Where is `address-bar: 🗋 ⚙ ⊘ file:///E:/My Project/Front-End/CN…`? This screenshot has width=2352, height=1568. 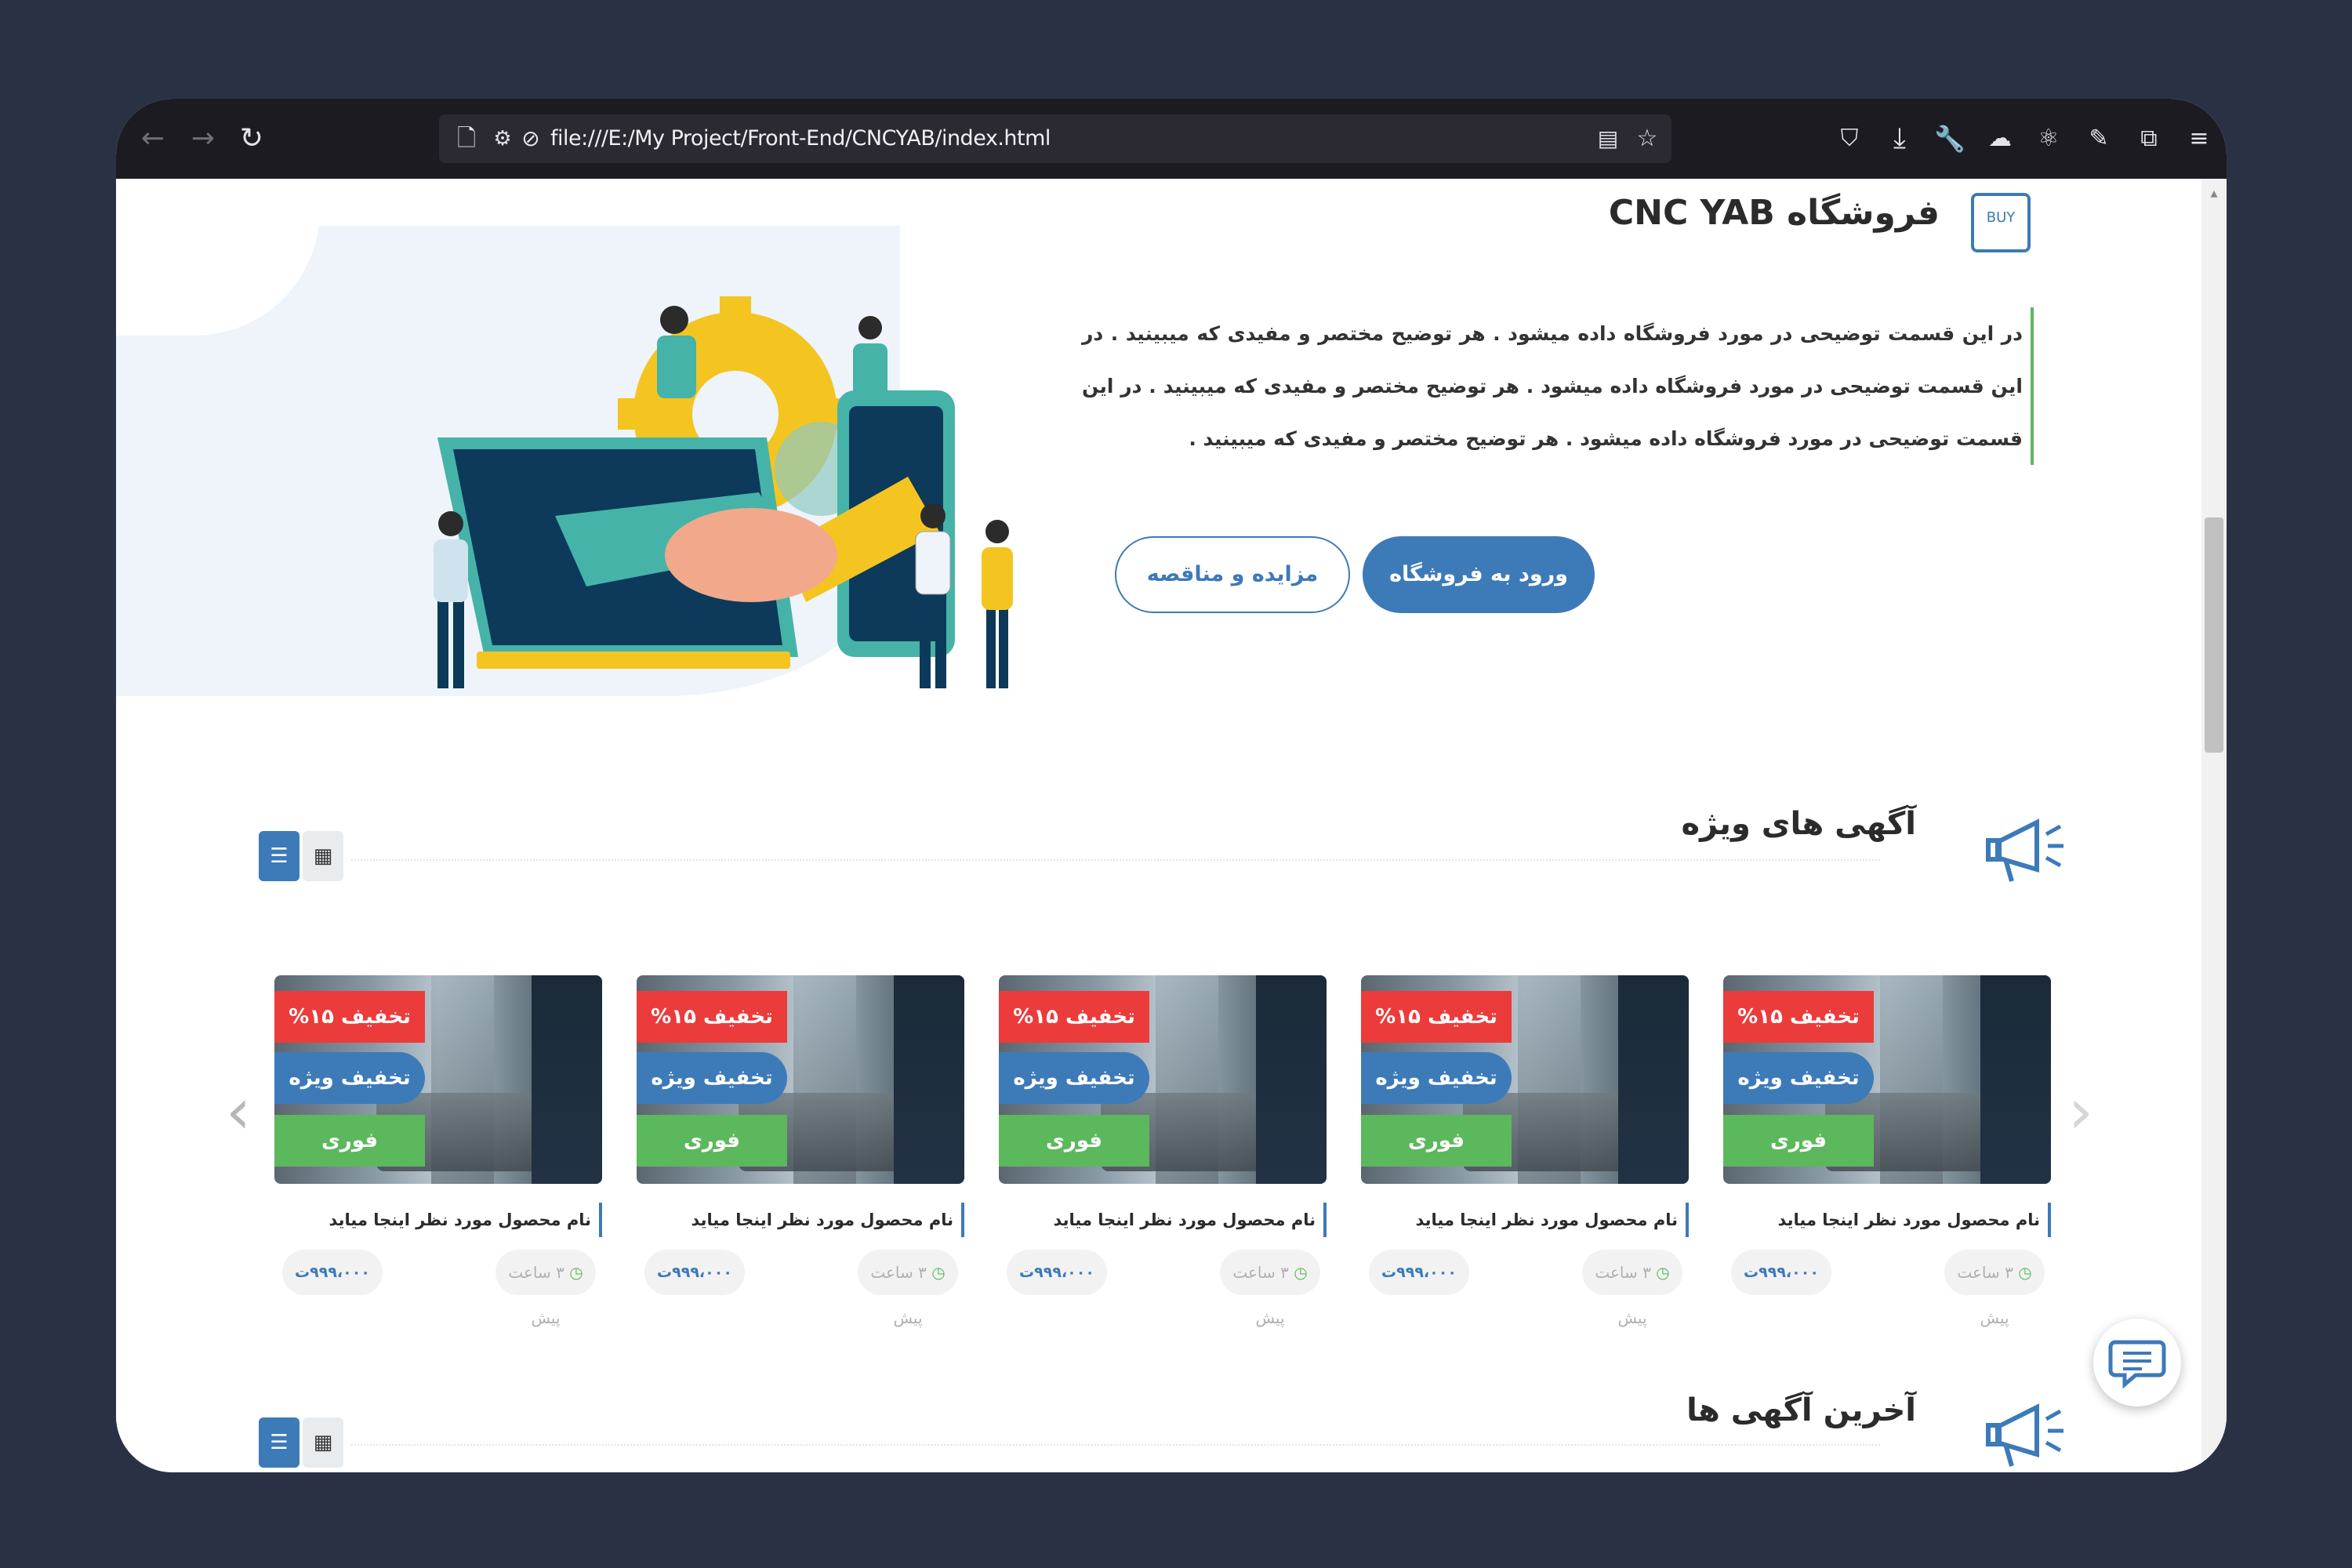
address-bar: 🗋 ⚙ ⊘ file:///E:/My Project/Front-End/CN… is located at coordinates (1055, 138).